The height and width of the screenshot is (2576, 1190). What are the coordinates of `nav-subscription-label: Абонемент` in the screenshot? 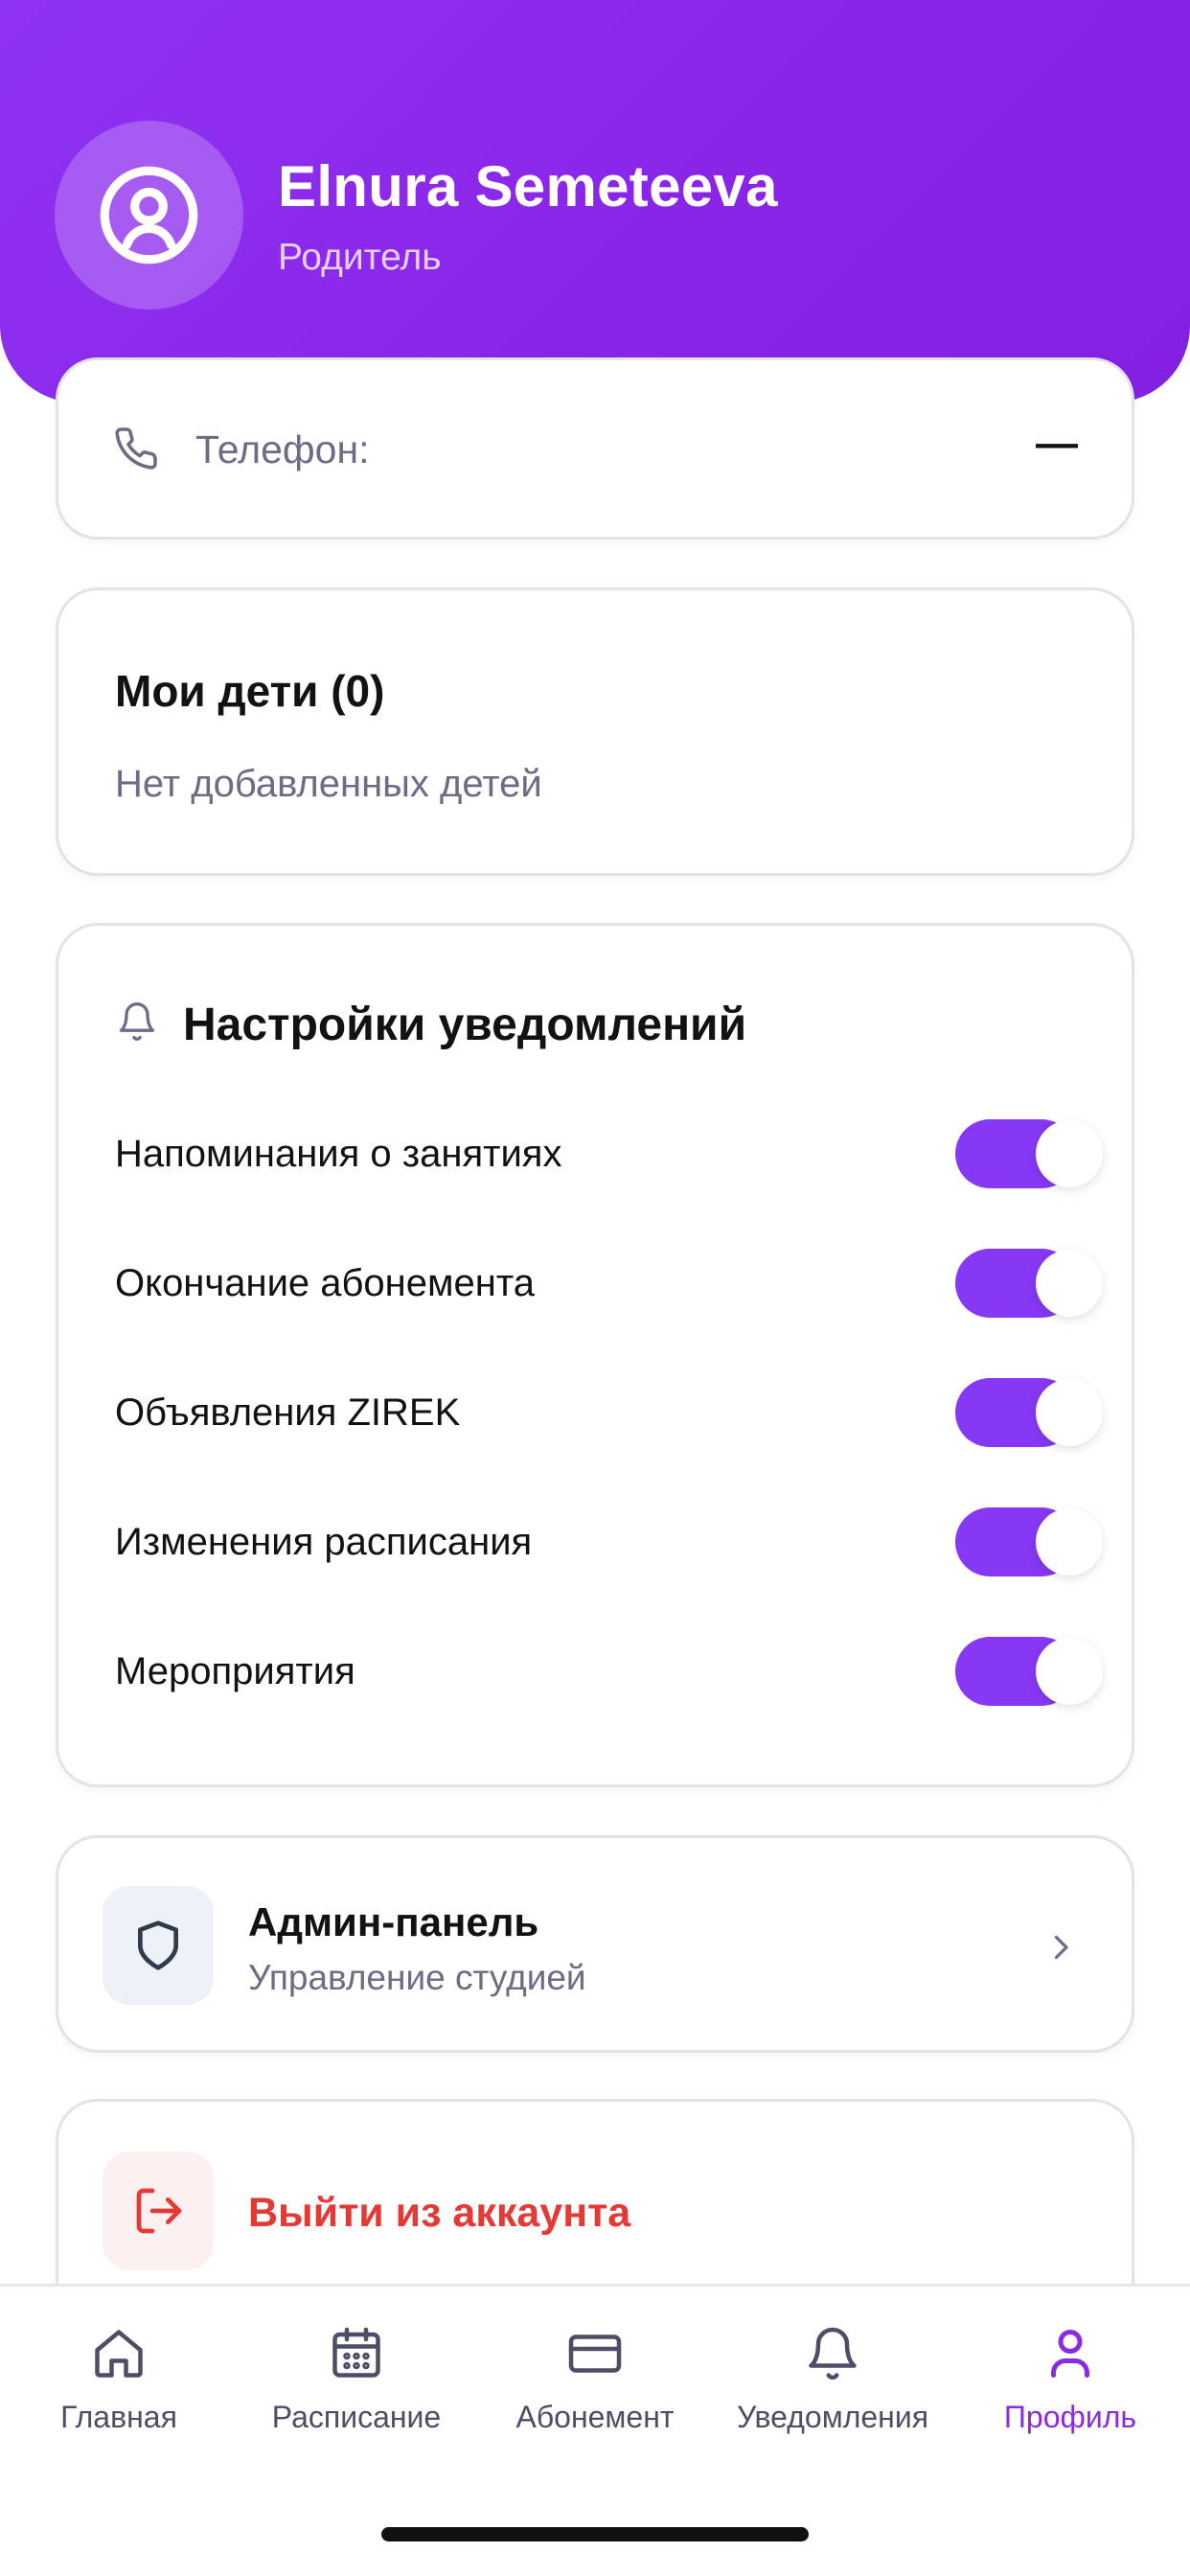 It's located at (595, 2417).